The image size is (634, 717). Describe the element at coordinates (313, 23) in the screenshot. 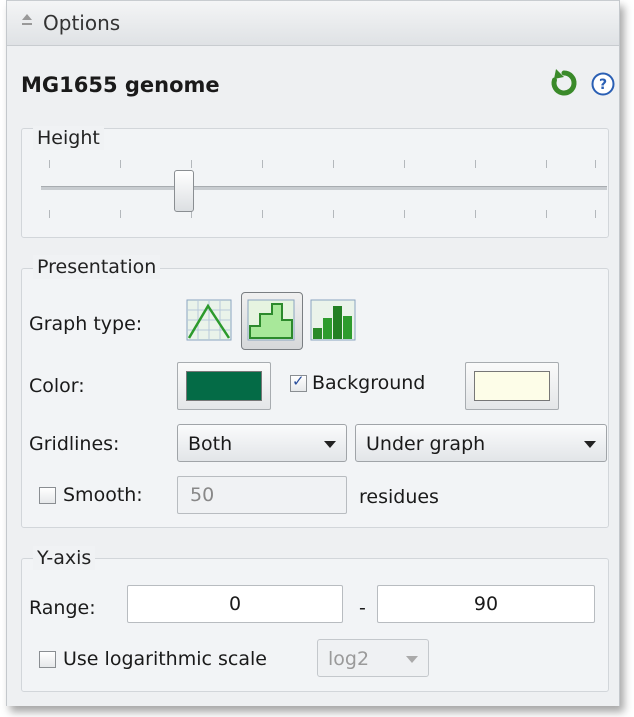

I see `options-header: Options` at that location.